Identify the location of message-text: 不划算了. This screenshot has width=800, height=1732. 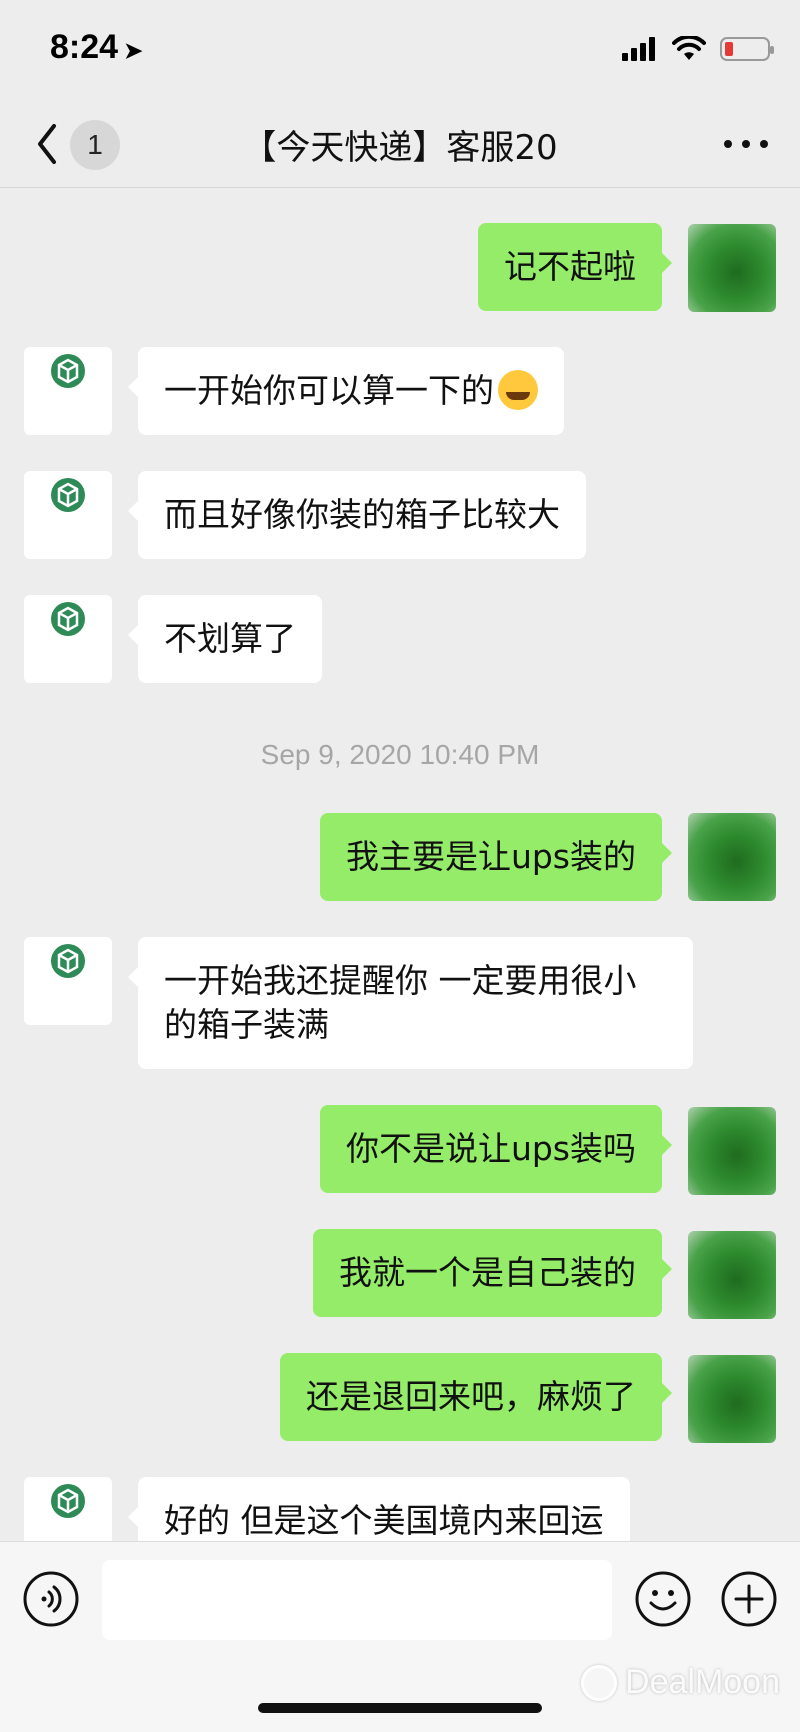
(230, 638).